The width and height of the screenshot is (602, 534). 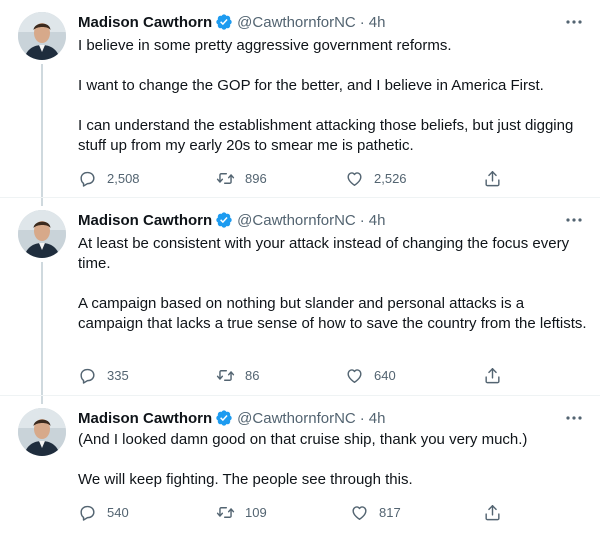 I want to click on retweet-count: 86, so click(x=252, y=375).